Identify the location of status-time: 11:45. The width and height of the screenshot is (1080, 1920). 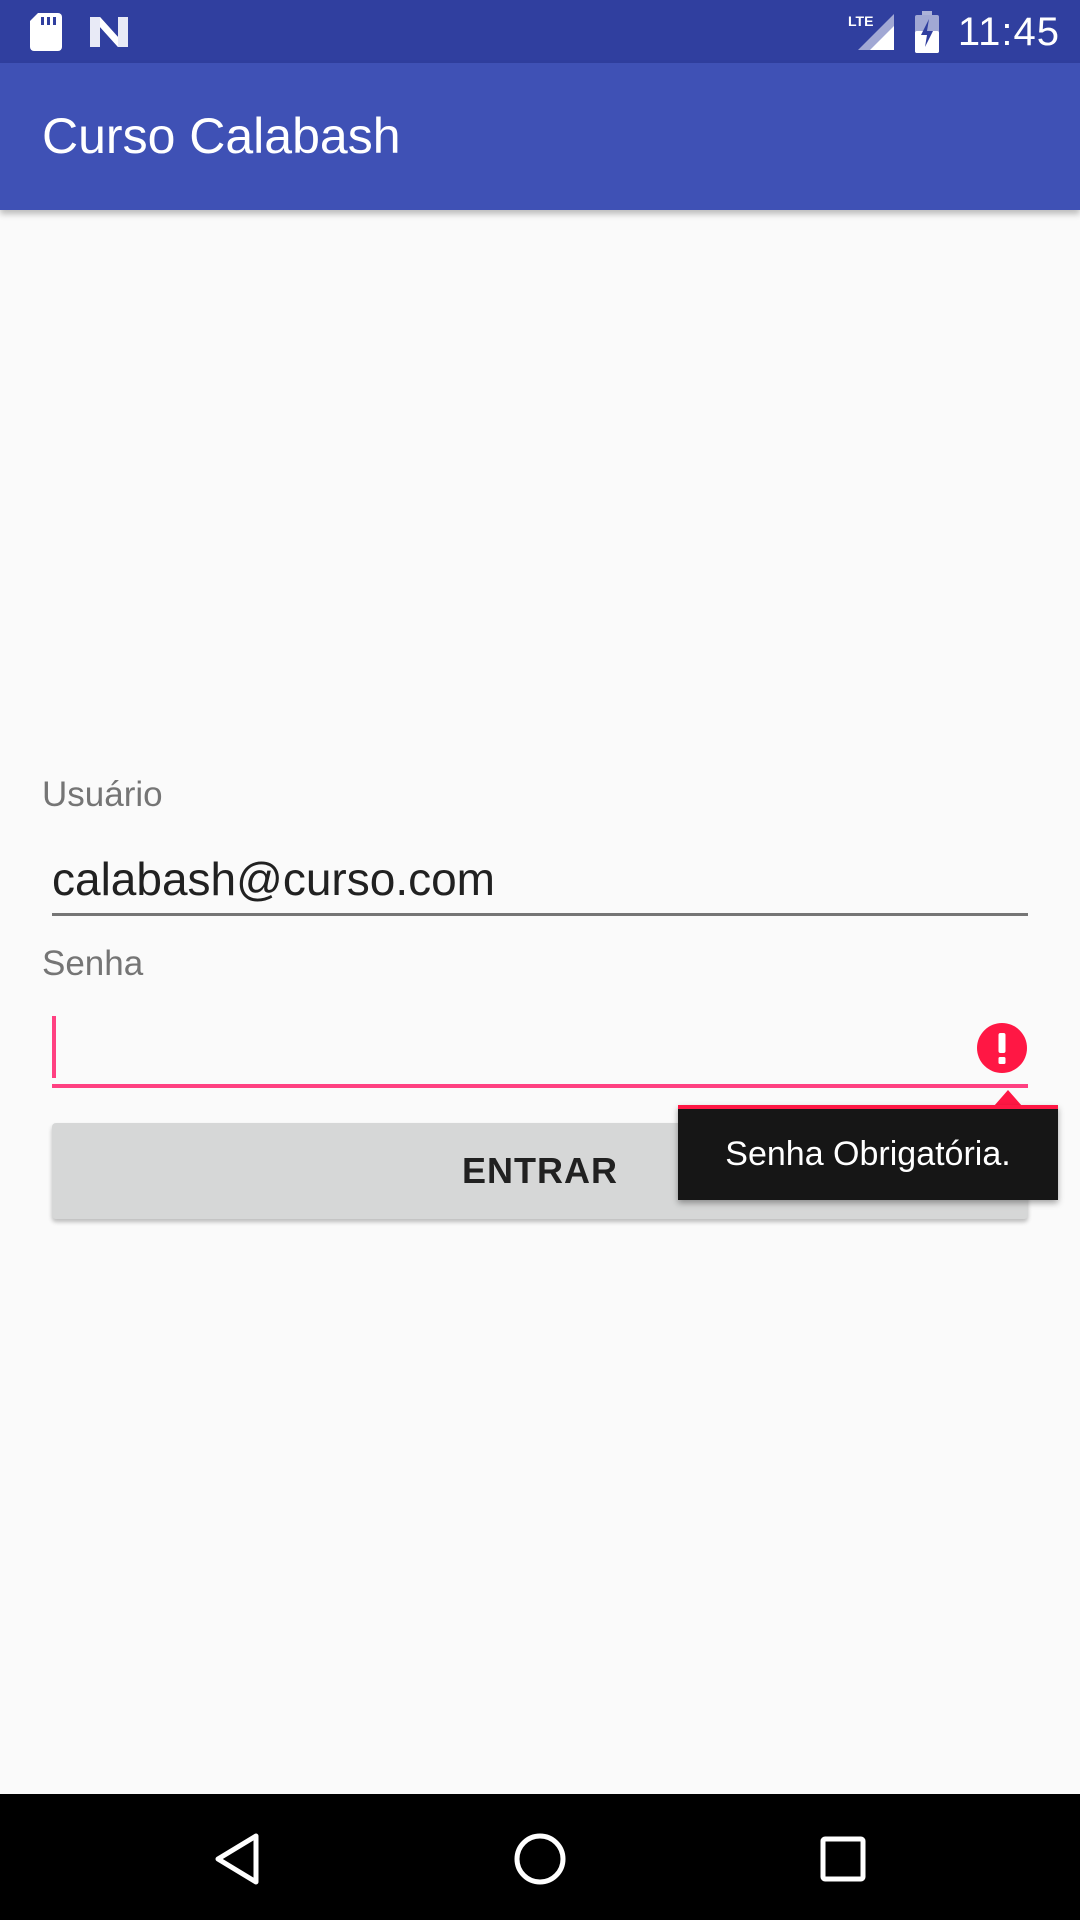
(1008, 31).